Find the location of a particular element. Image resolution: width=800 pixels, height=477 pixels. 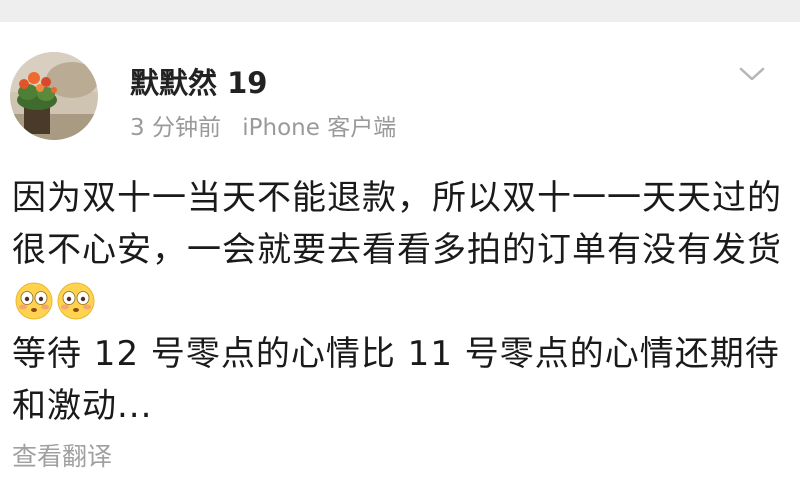

post-meta: 3 分钟前 iPhone 客户端 is located at coordinates (270, 125).